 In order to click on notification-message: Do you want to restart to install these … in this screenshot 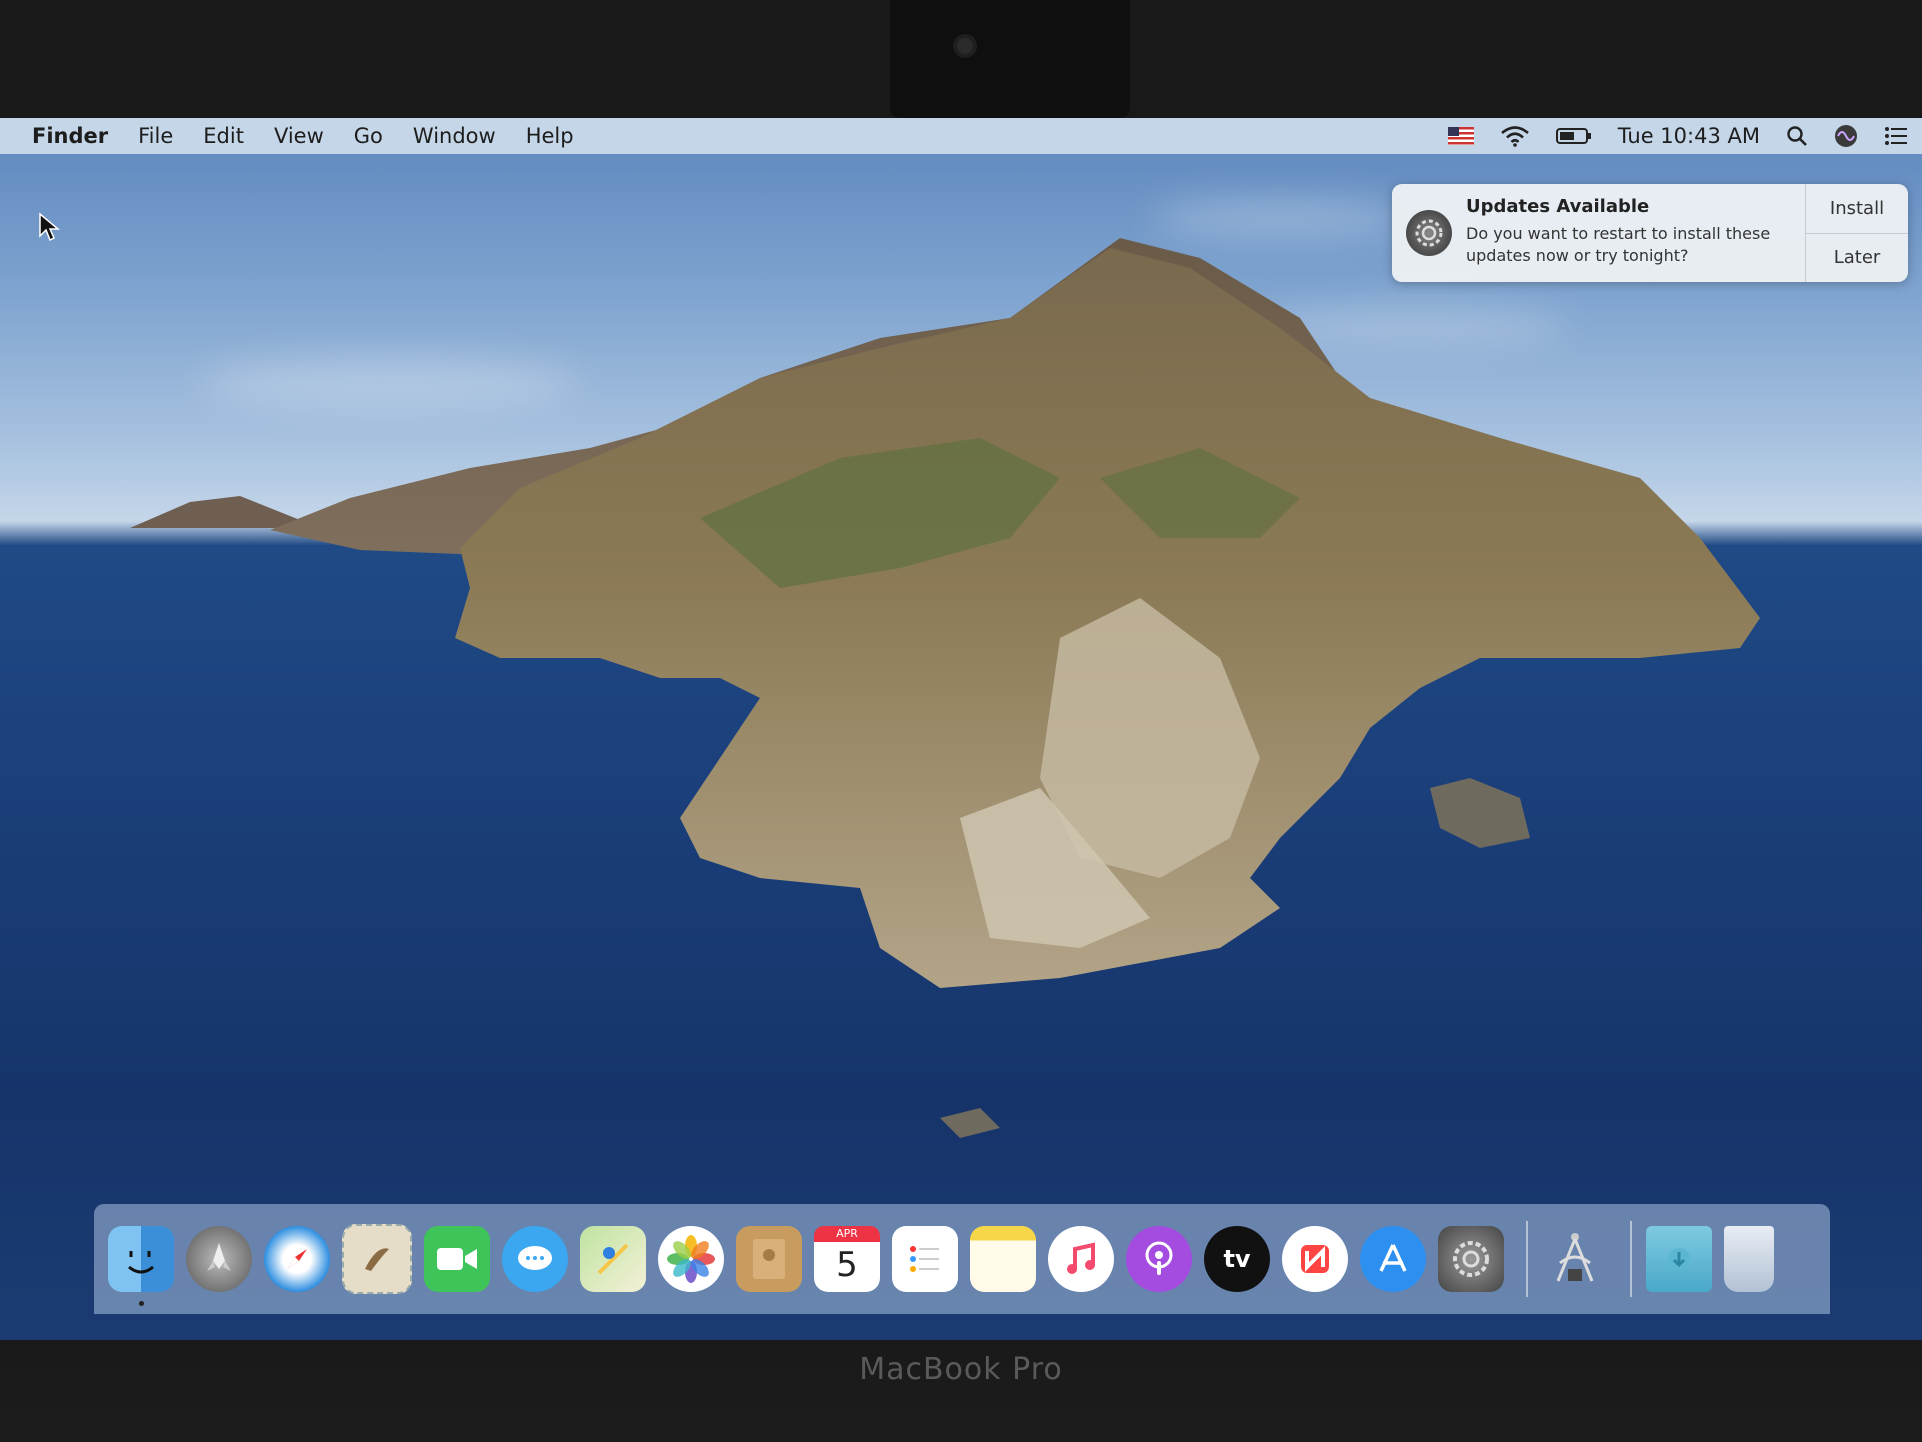, I will do `click(1618, 244)`.